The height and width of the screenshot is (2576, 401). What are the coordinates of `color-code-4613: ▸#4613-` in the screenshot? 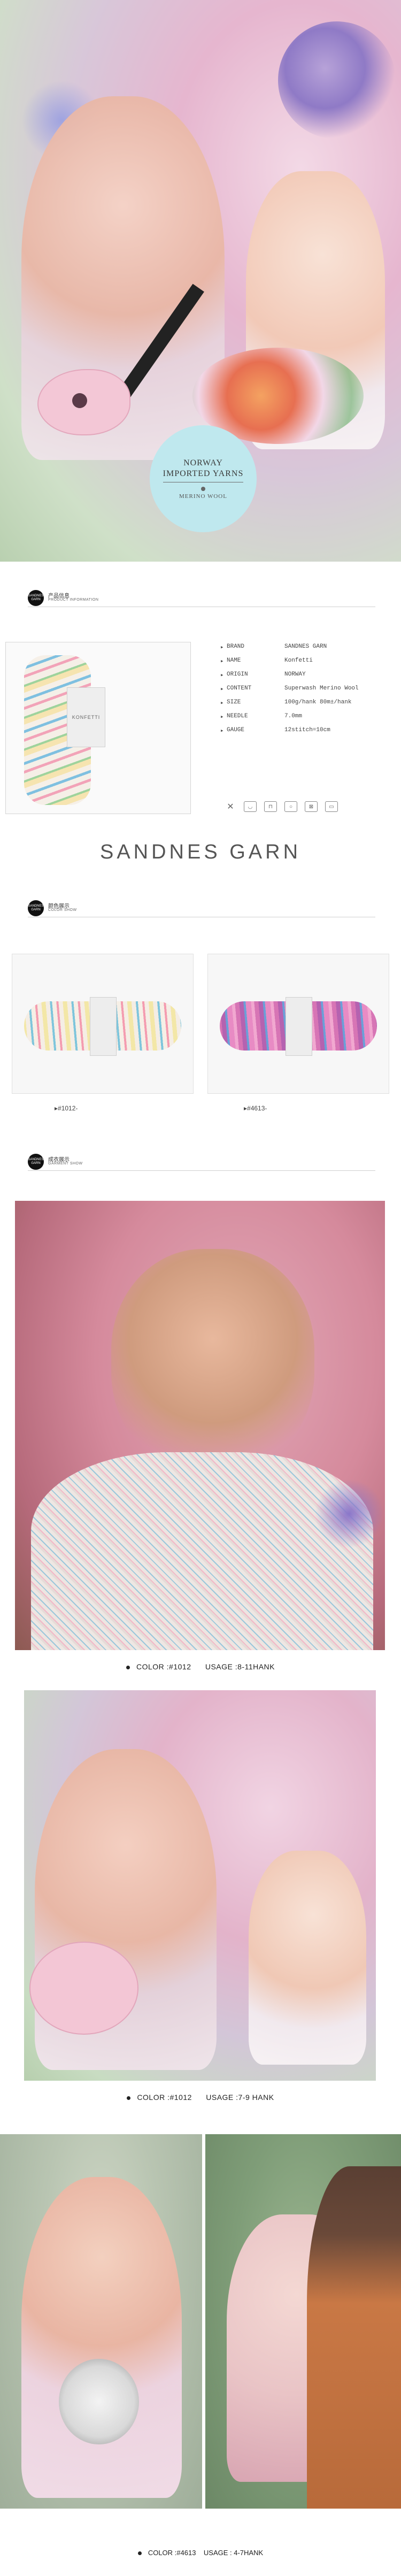 It's located at (255, 1108).